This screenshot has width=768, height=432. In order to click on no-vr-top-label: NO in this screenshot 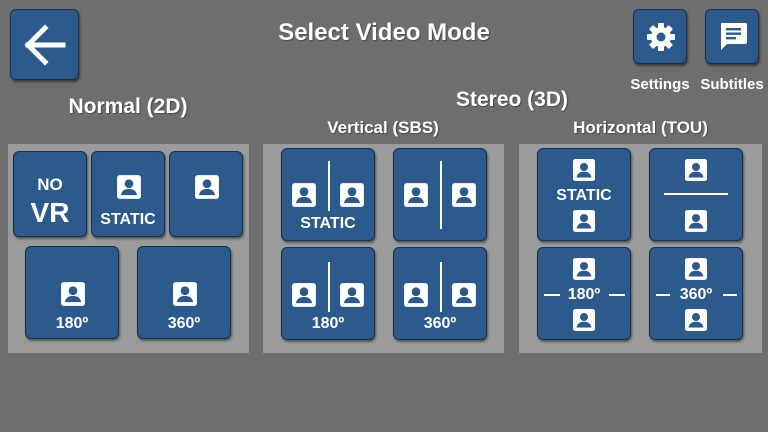, I will do `click(50, 184)`.